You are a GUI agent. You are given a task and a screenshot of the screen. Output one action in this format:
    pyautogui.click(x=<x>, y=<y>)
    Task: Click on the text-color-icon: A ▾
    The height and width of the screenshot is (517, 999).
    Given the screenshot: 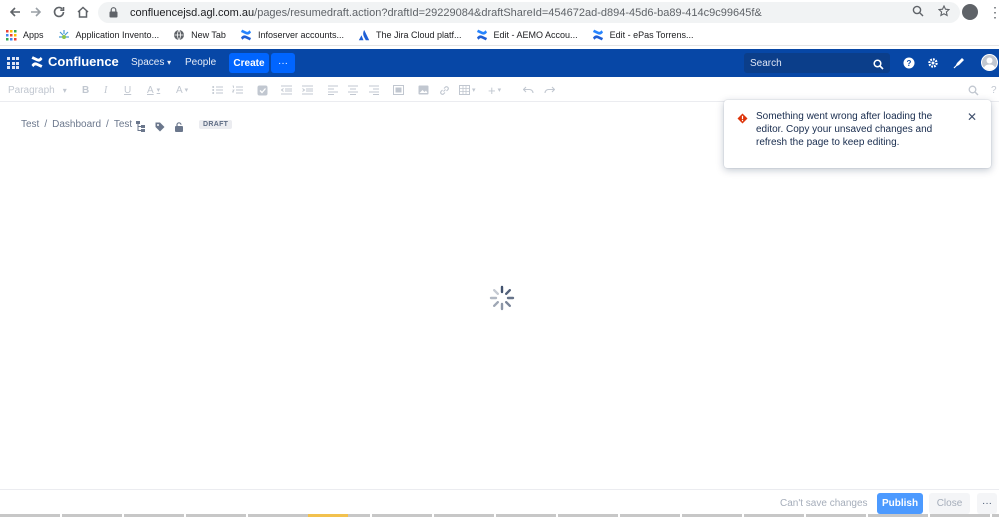 What is the action you would take?
    pyautogui.click(x=153, y=90)
    